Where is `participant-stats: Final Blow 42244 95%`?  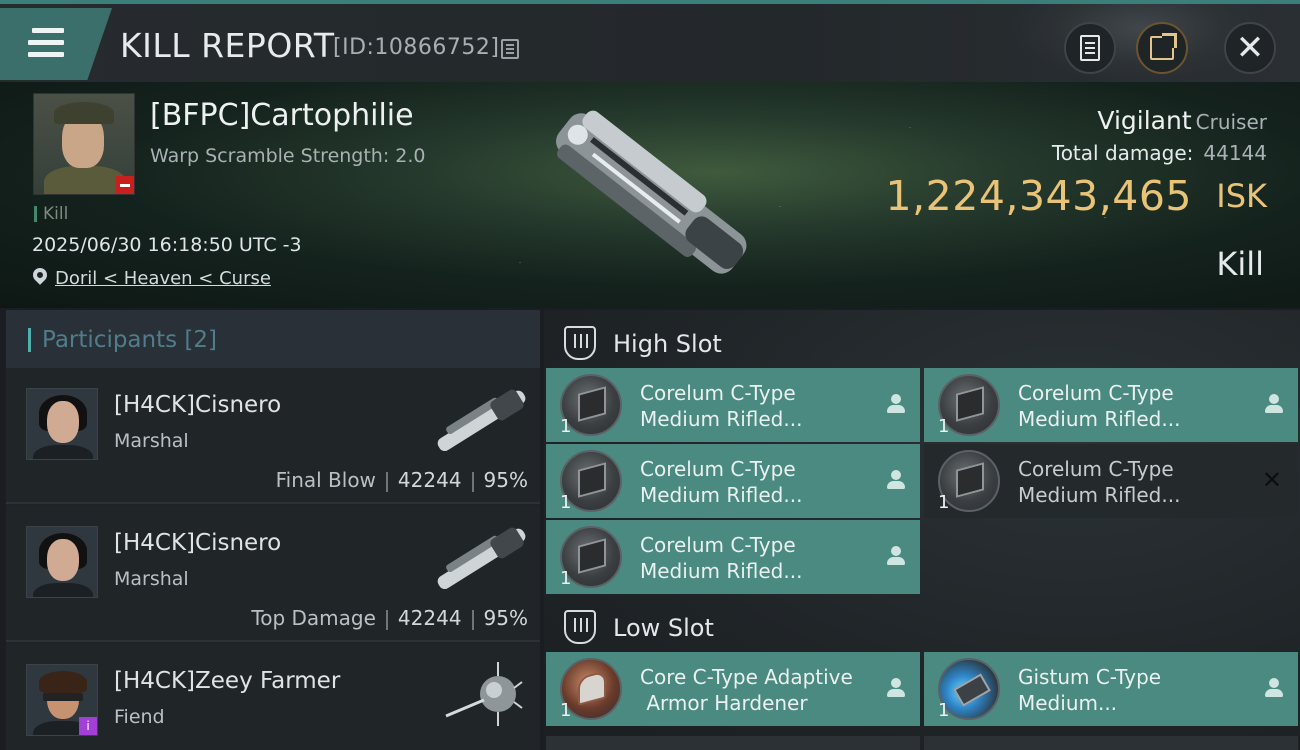
participant-stats: Final Blow 42244 95% is located at coordinates (402, 480).